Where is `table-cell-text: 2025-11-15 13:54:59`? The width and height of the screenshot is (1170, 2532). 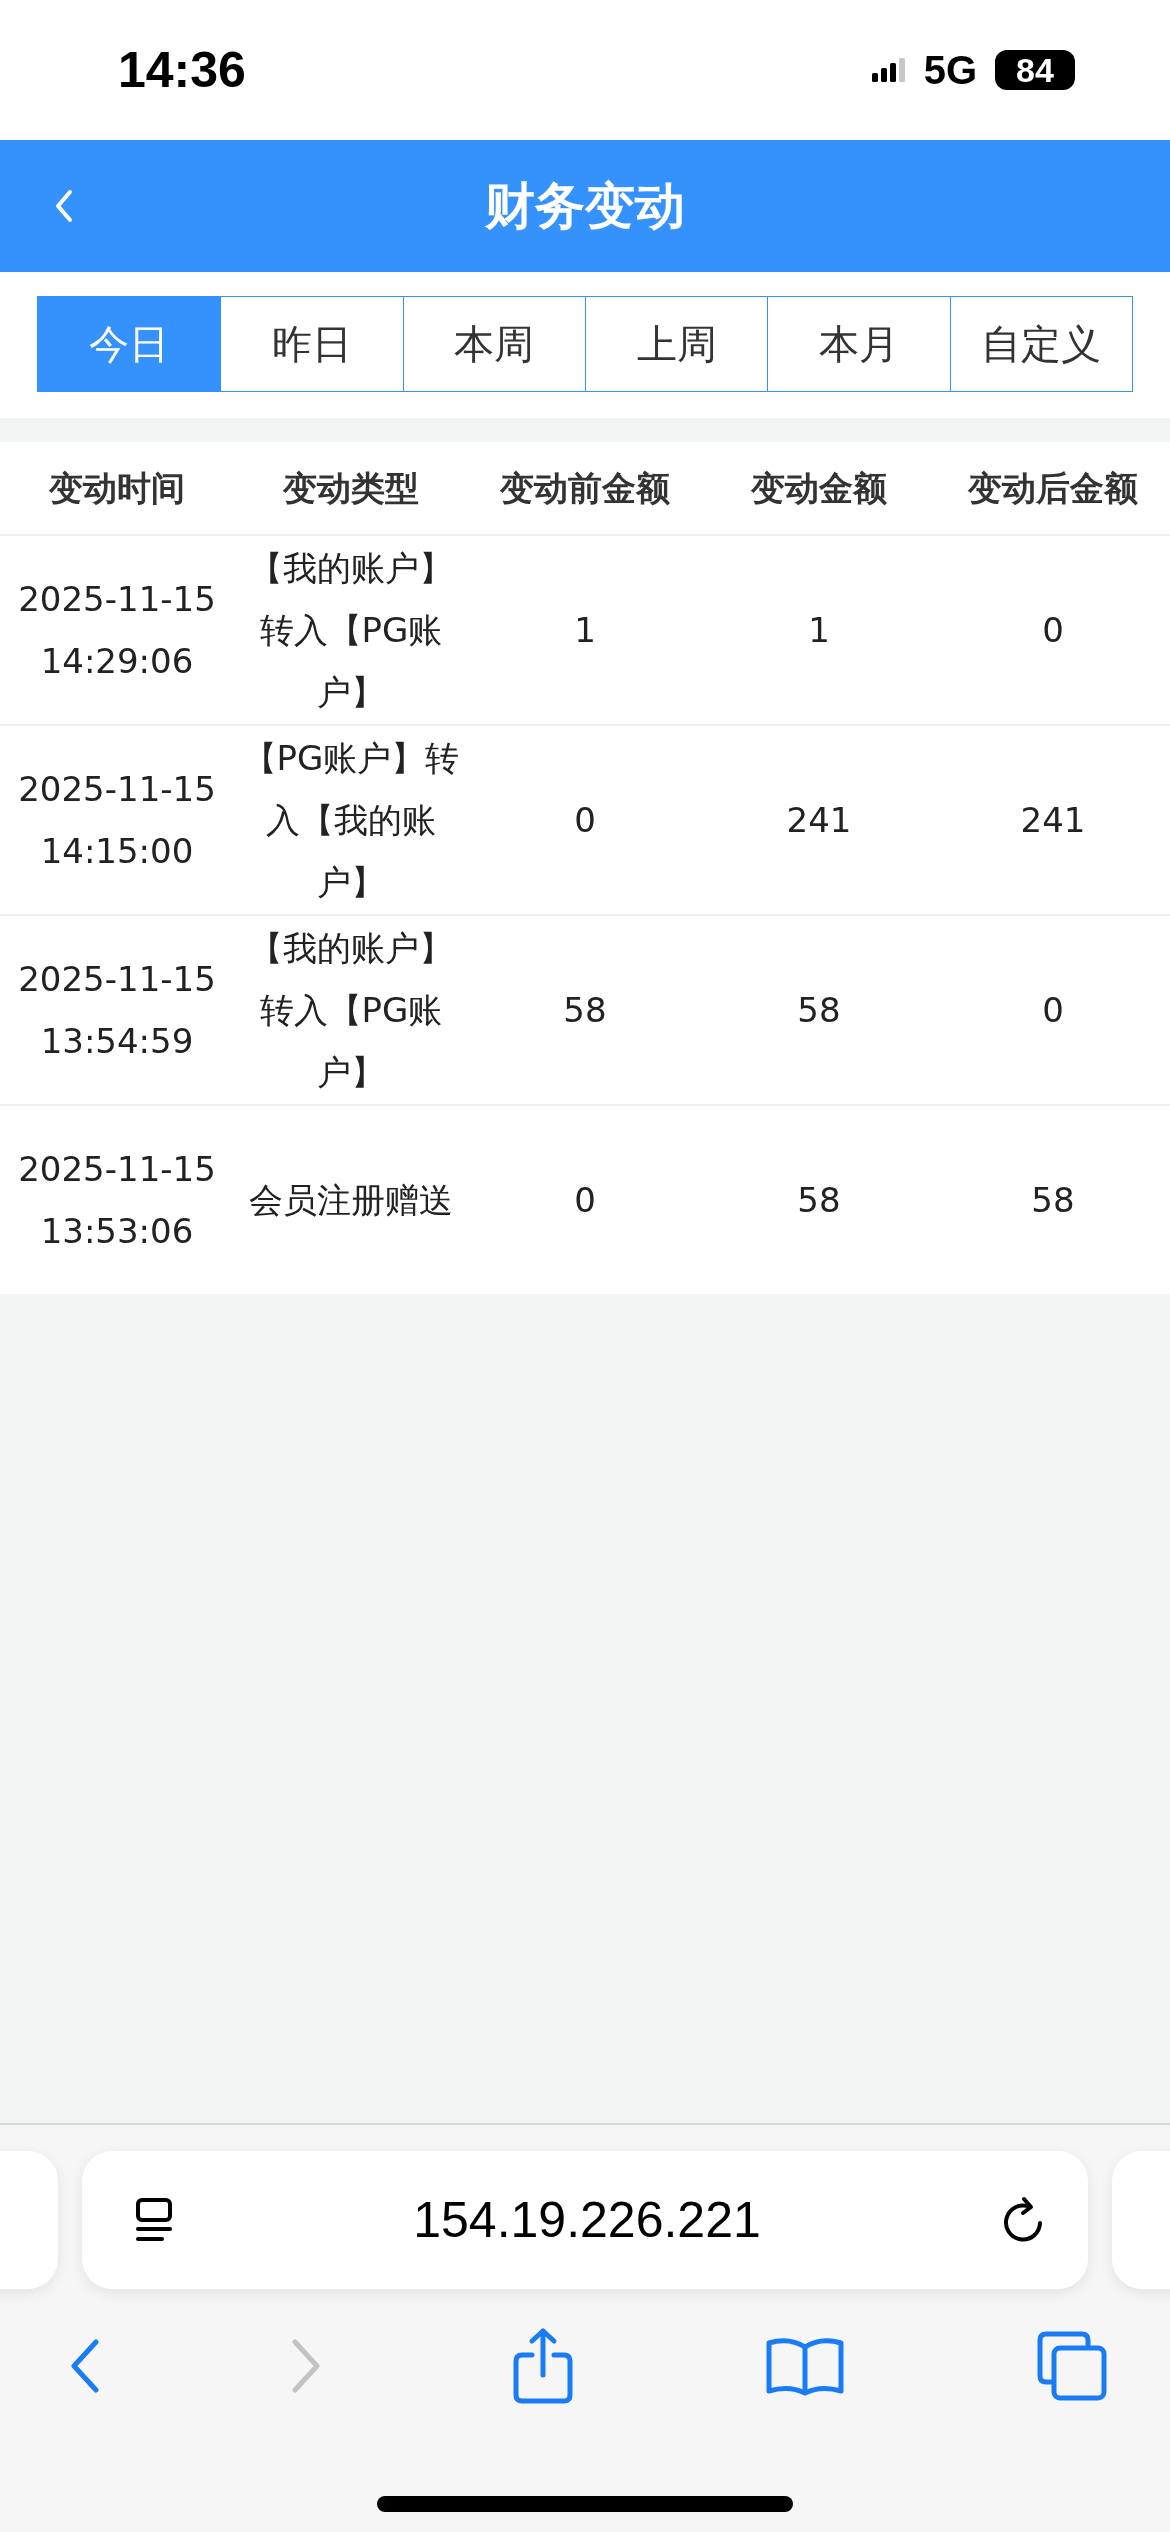
table-cell-text: 2025-11-15 13:54:59 is located at coordinates (117, 1010).